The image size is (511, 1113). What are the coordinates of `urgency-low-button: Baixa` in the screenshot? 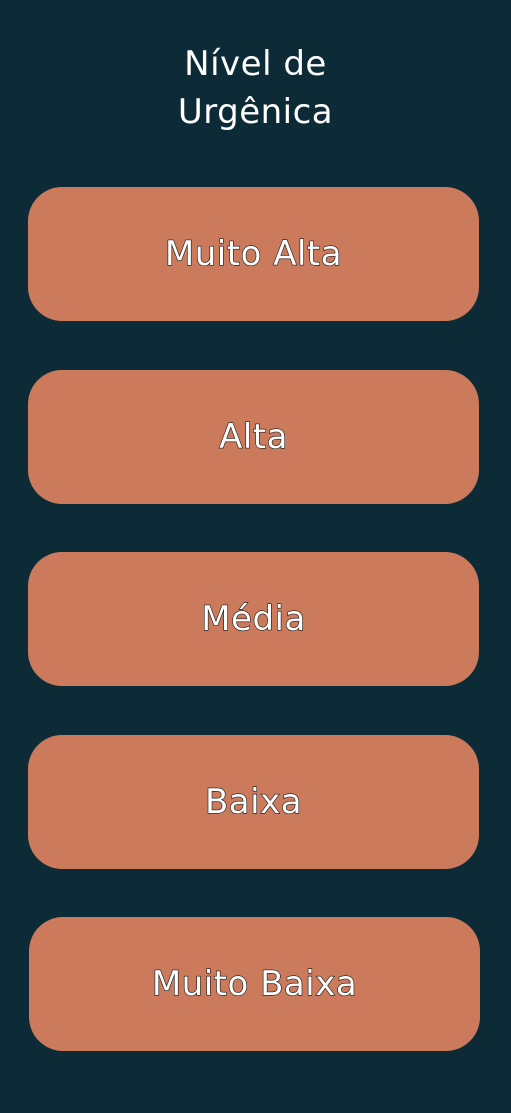 It's located at (253, 802).